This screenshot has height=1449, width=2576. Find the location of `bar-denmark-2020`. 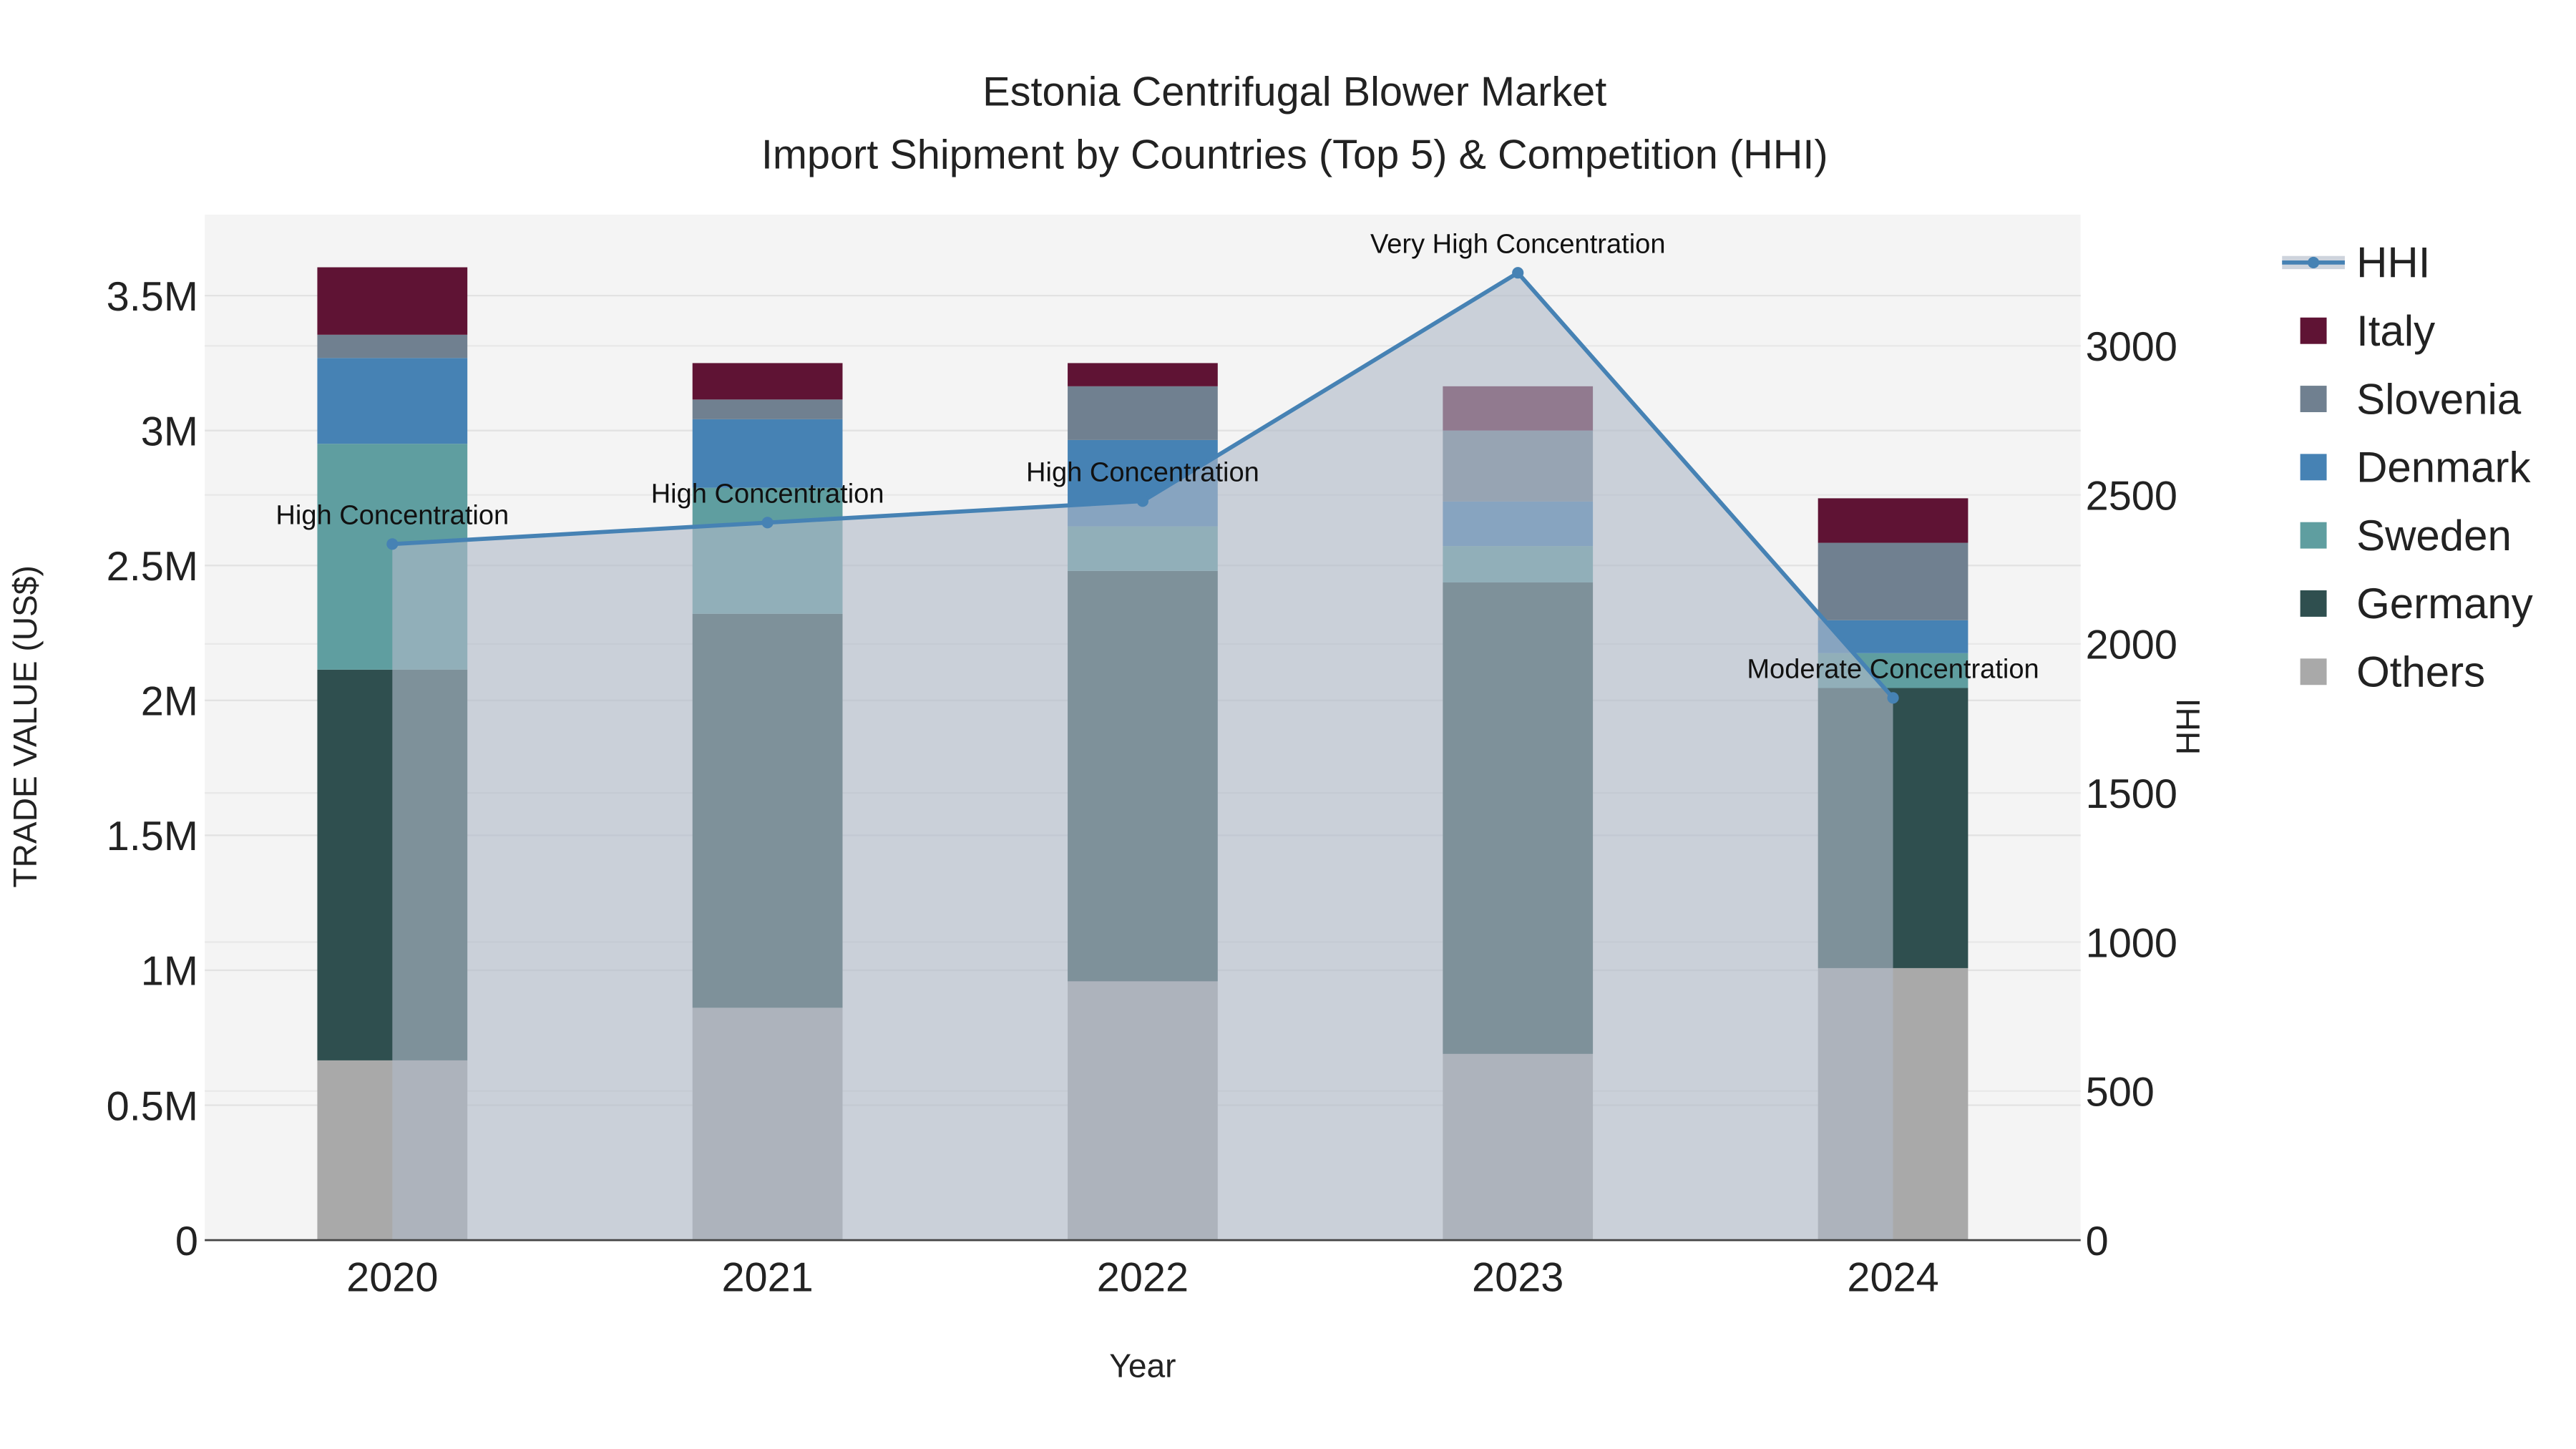

bar-denmark-2020 is located at coordinates (392, 401).